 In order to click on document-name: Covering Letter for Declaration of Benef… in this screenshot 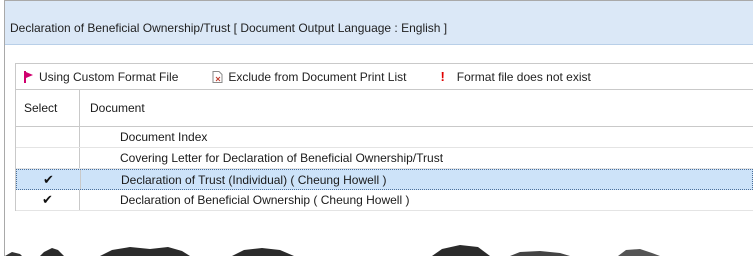, I will do `click(282, 158)`.